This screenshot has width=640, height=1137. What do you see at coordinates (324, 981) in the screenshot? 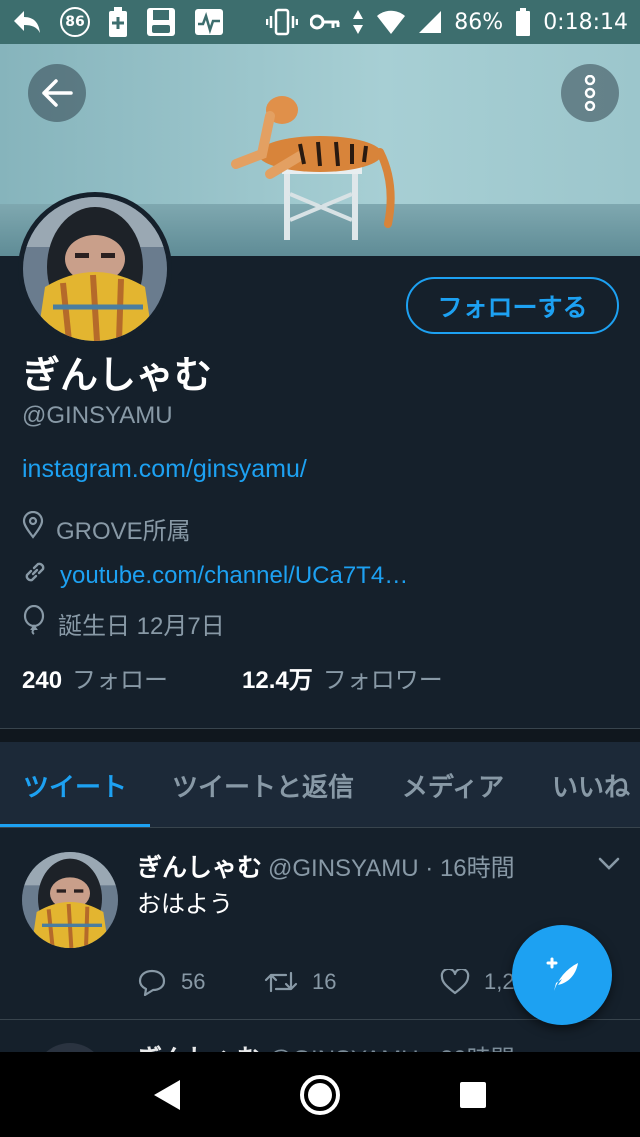
I see `retweet-count: 16` at bounding box center [324, 981].